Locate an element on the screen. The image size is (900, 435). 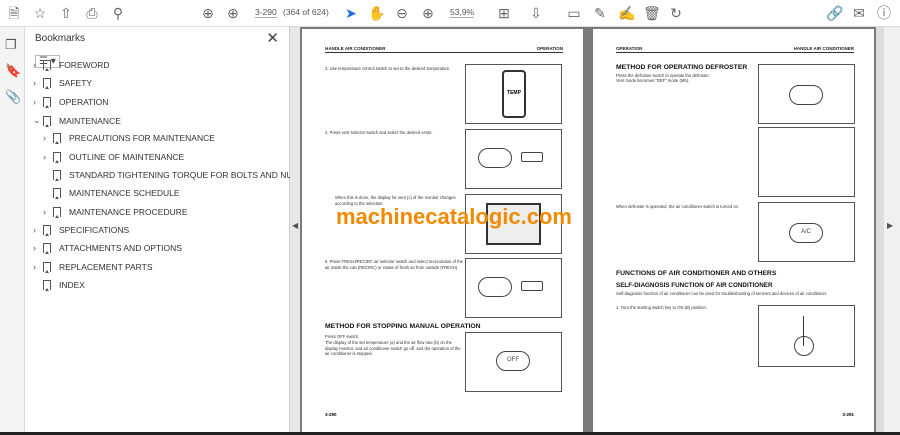
account-icon: ⓘ is located at coordinates (884, 13).